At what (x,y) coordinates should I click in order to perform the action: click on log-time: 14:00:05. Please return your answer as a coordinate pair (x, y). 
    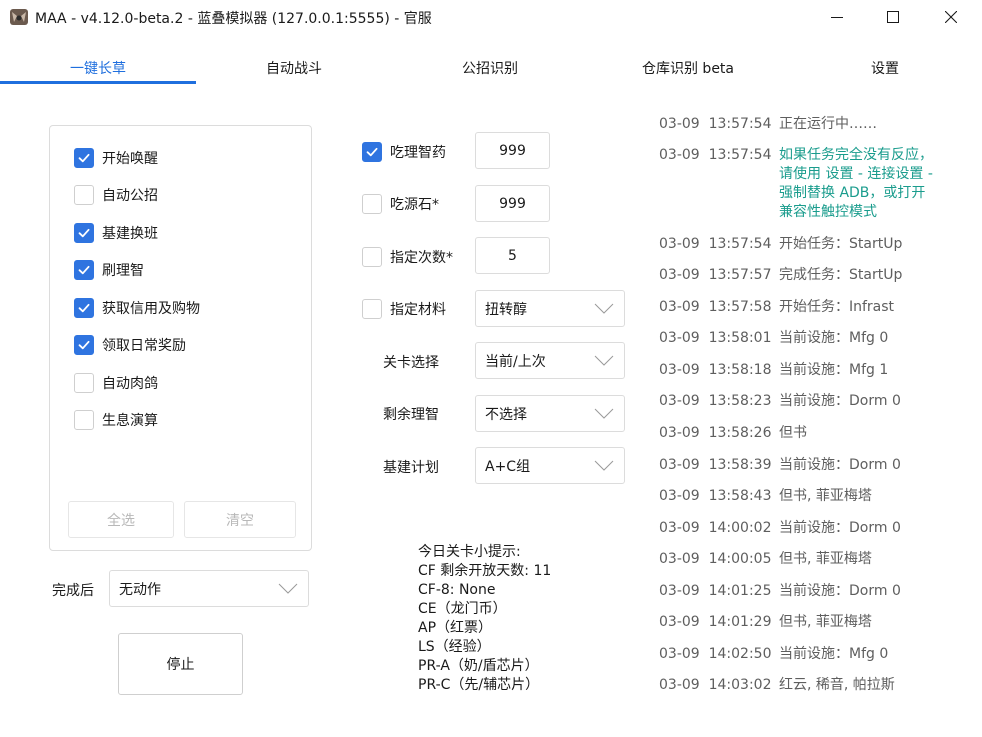
    Looking at the image, I should click on (740, 559).